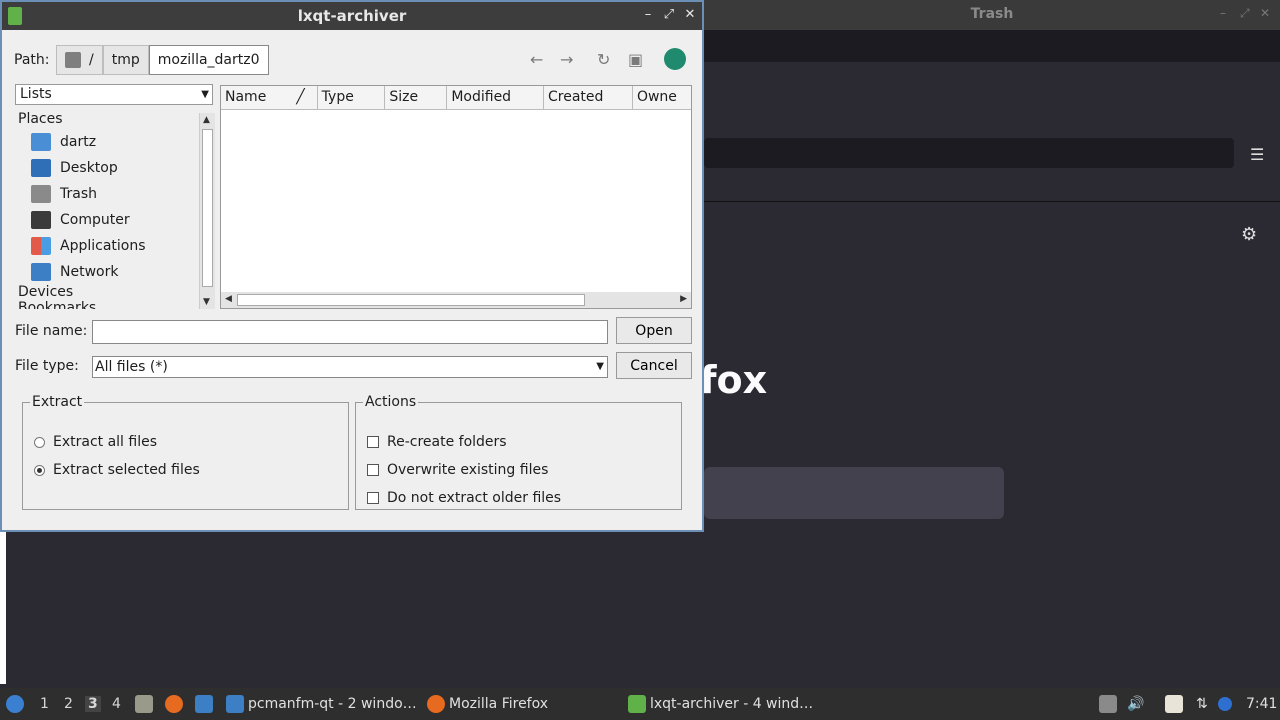 This screenshot has width=1280, height=720. Describe the element at coordinates (51, 331) in the screenshot. I see `file-name-label: File name:` at that location.